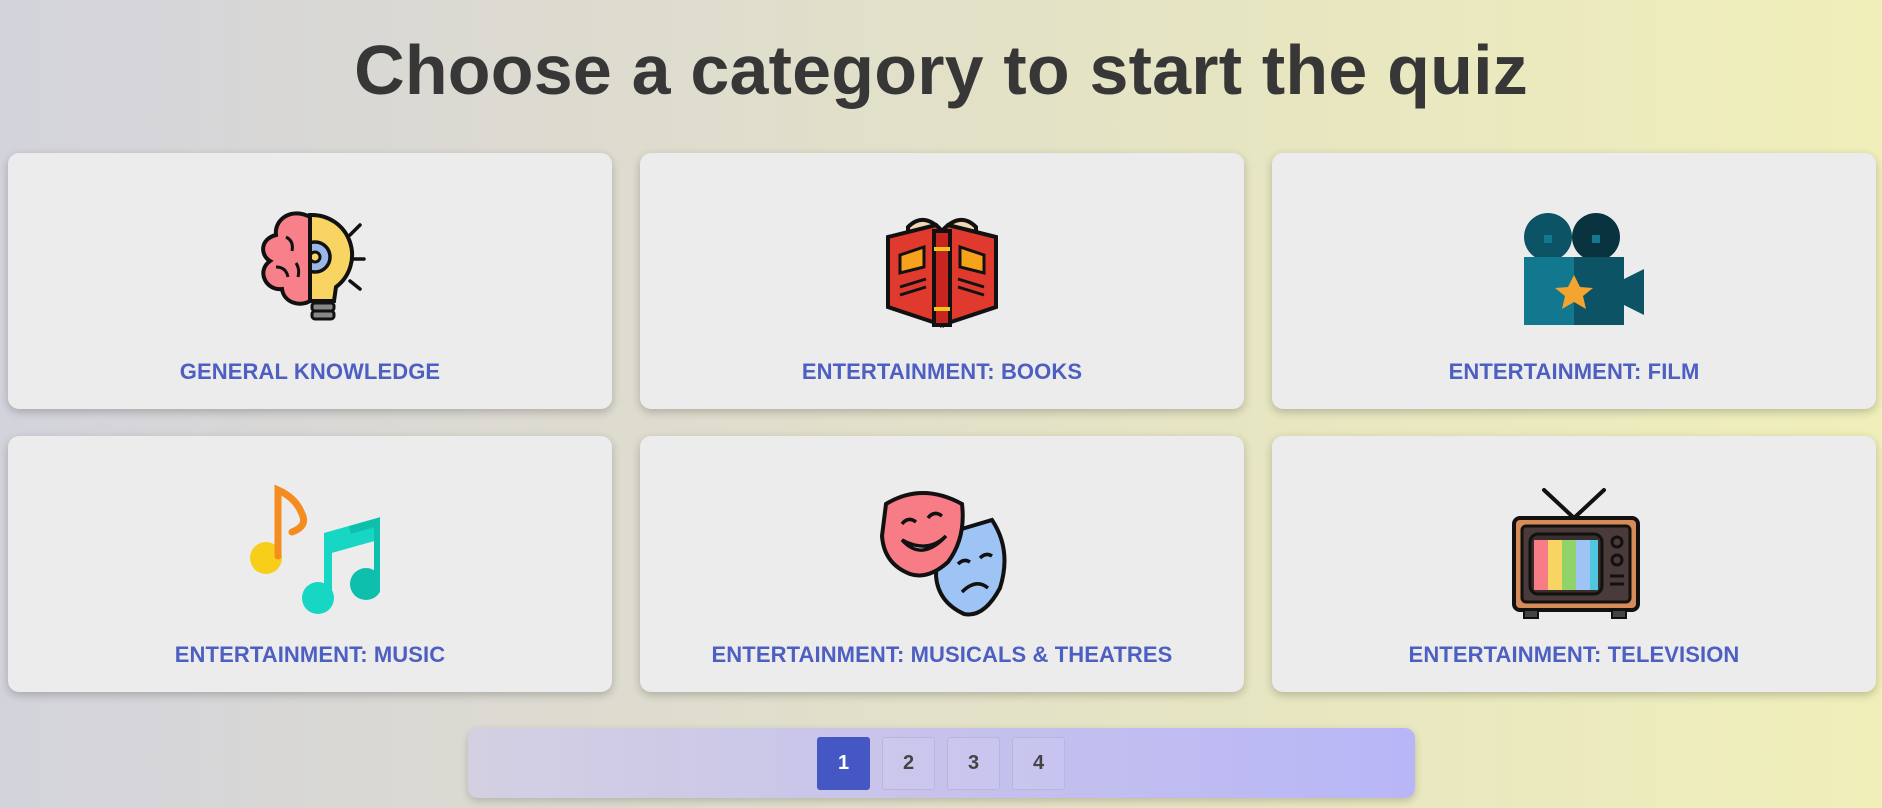 This screenshot has width=1882, height=808. I want to click on page-button-4: 4, so click(1038, 763).